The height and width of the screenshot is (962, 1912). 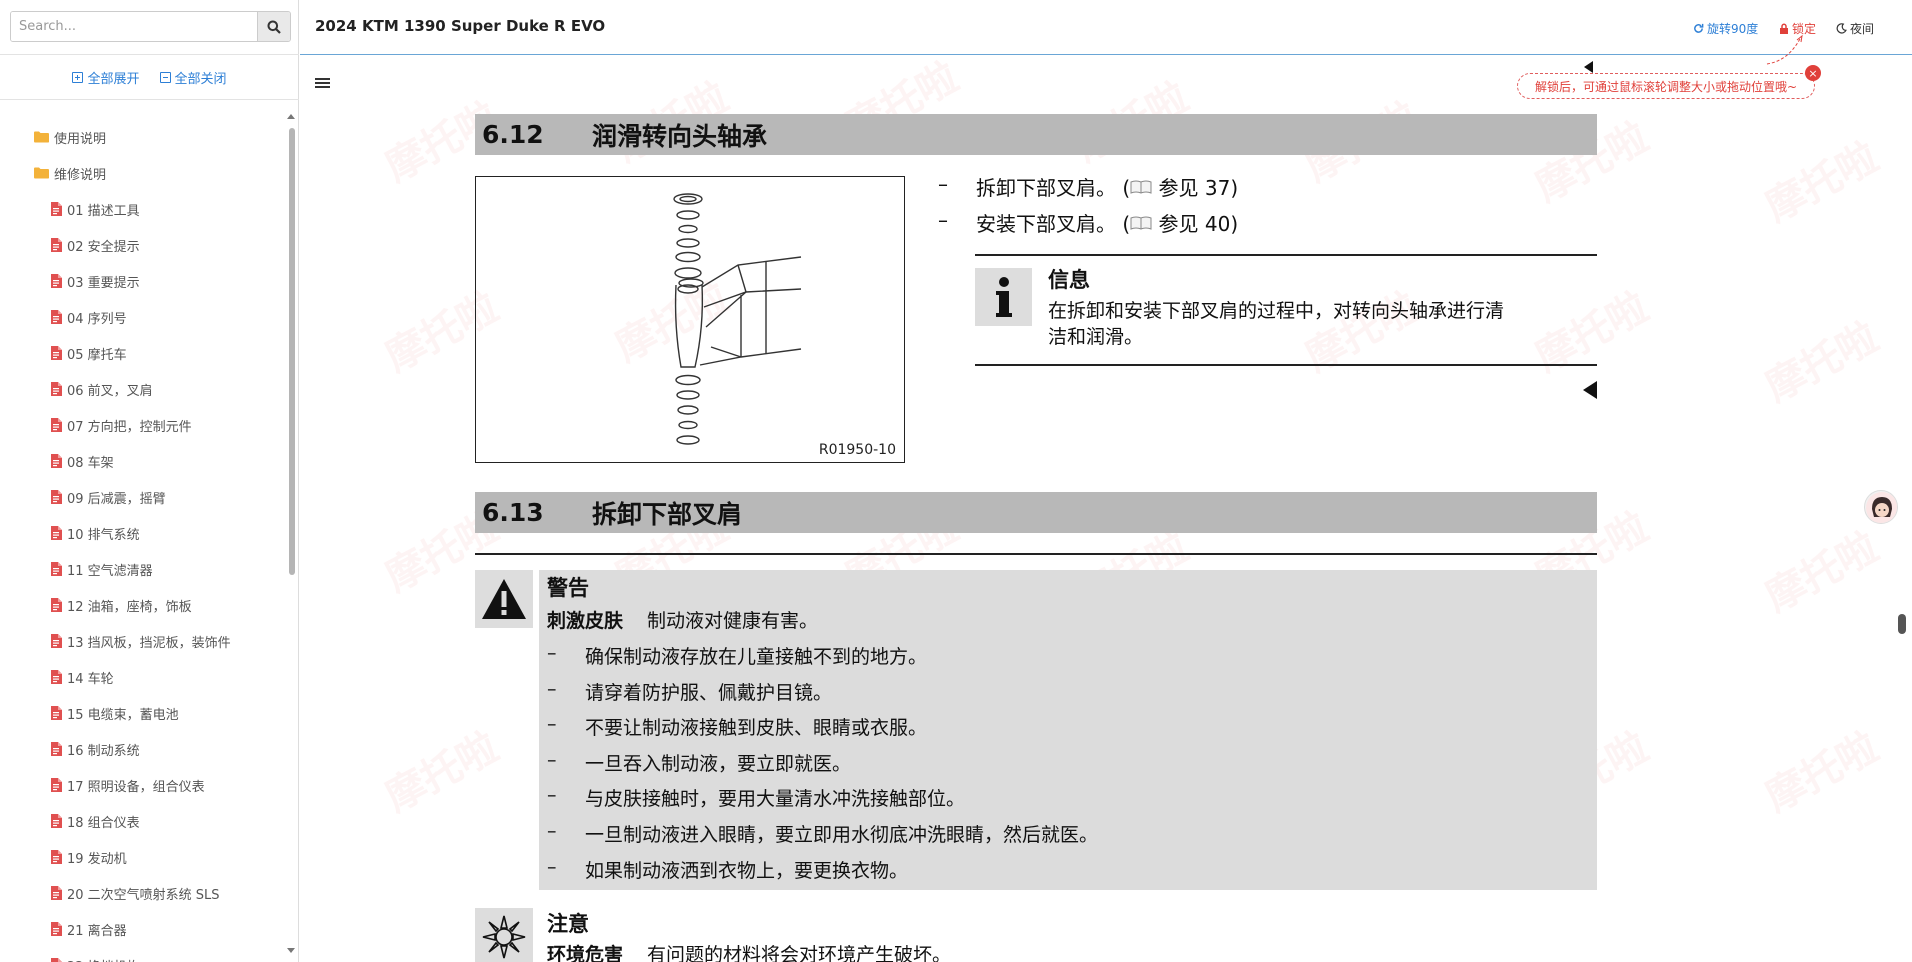 I want to click on tree-item: 11 空气滤清器, so click(x=101, y=569).